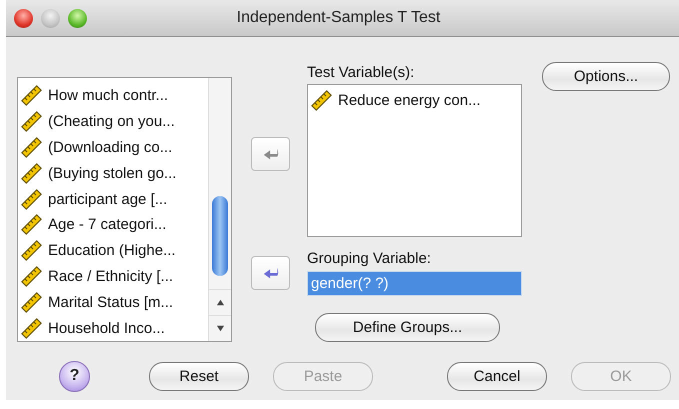 The width and height of the screenshot is (679, 409). I want to click on window-title: Independent-Samples T Test, so click(339, 18).